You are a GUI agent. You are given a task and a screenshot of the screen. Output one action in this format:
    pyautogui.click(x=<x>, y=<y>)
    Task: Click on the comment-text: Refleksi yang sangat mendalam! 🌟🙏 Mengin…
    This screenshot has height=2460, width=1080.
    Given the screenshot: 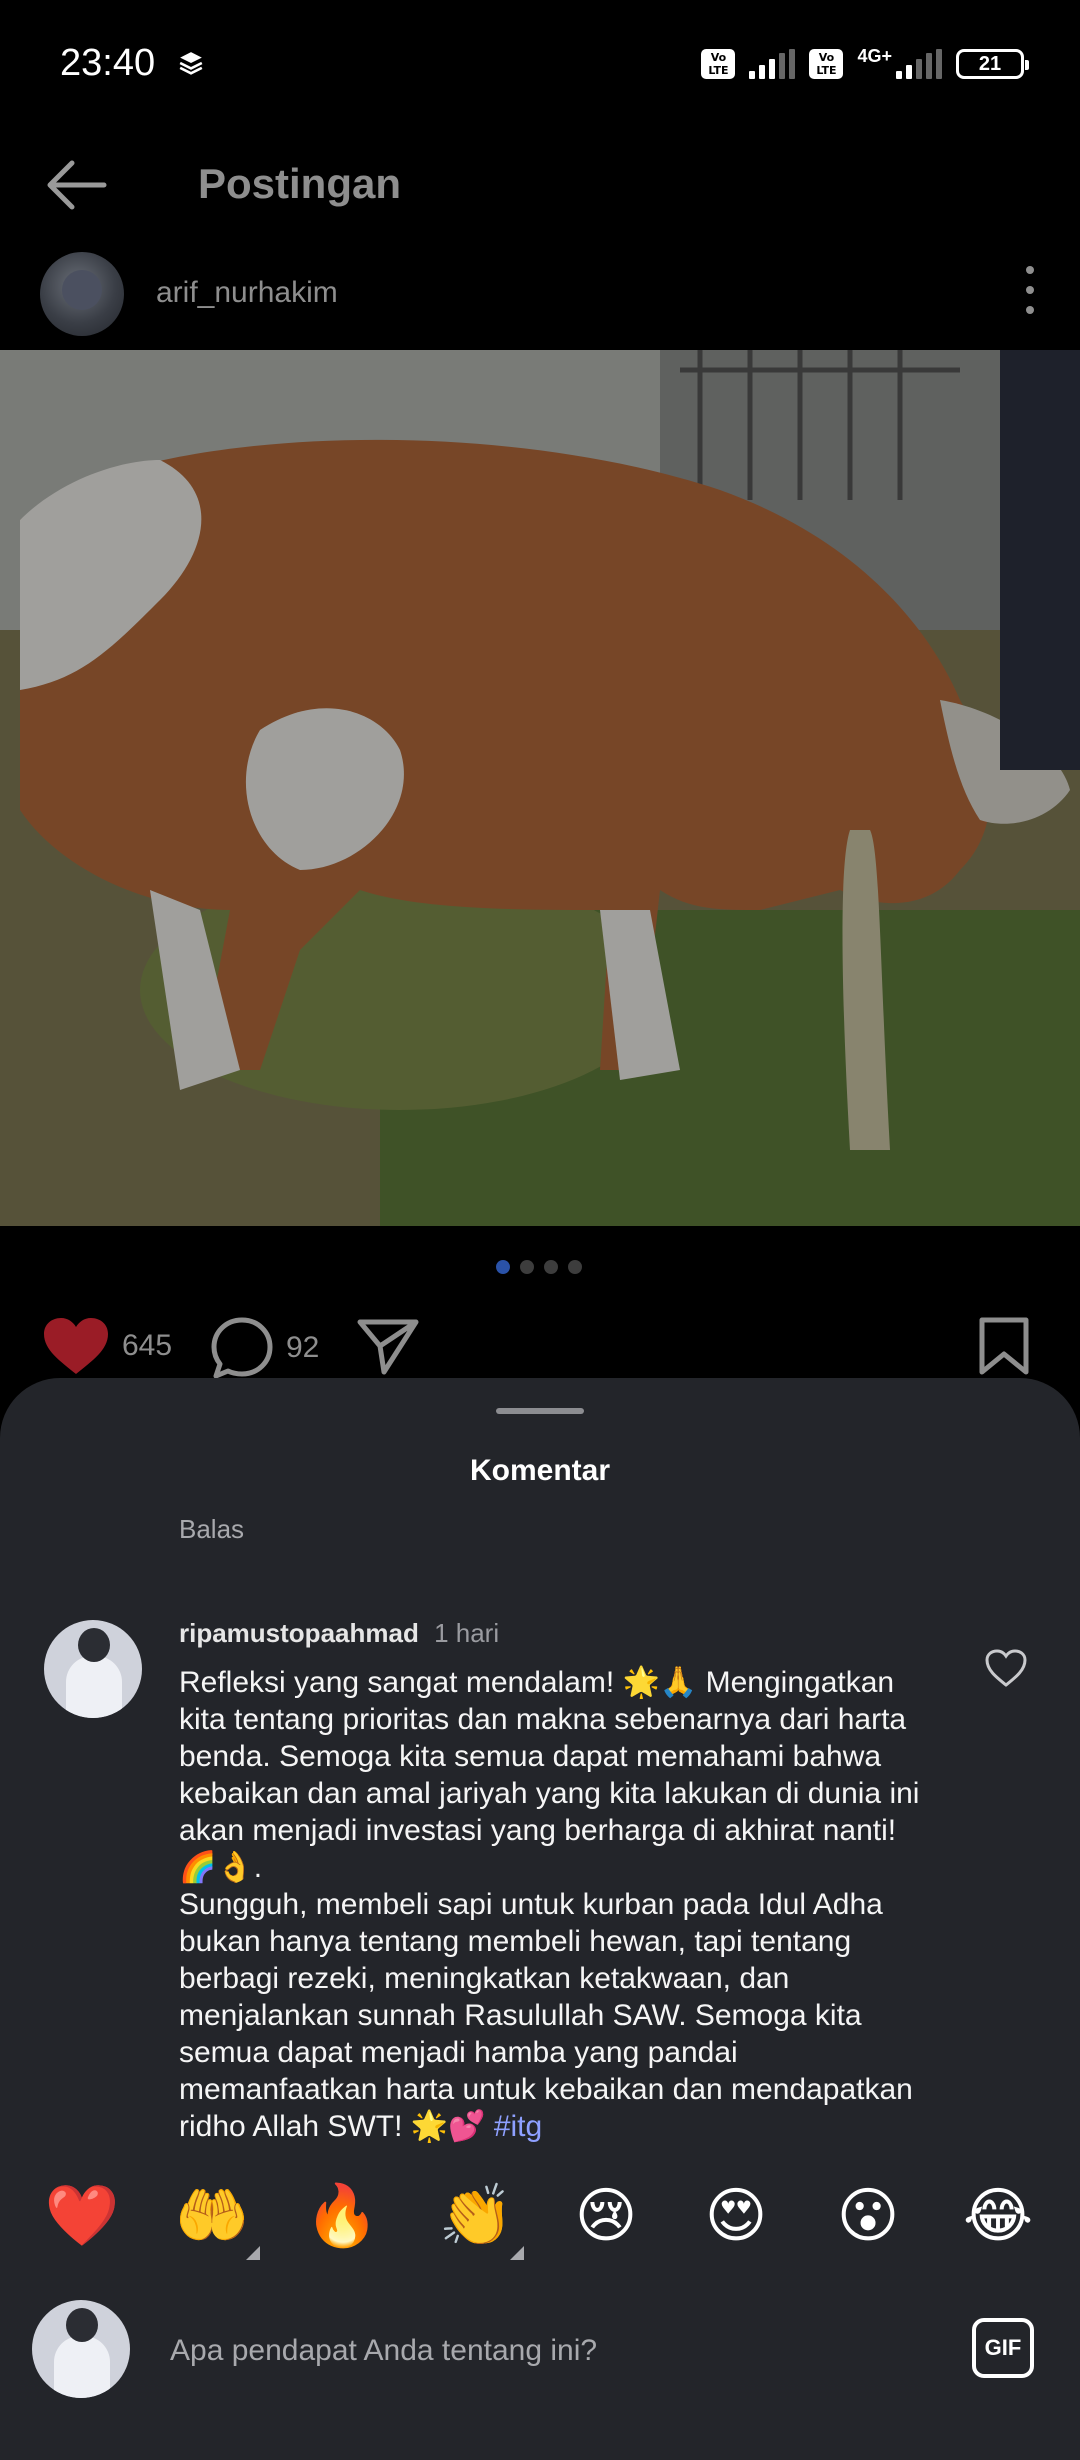 What is the action you would take?
    pyautogui.click(x=559, y=1904)
    